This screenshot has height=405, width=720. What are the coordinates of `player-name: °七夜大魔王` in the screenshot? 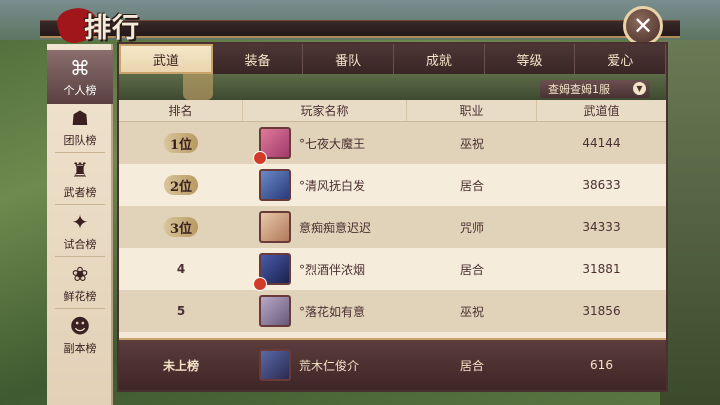 It's located at (332, 143).